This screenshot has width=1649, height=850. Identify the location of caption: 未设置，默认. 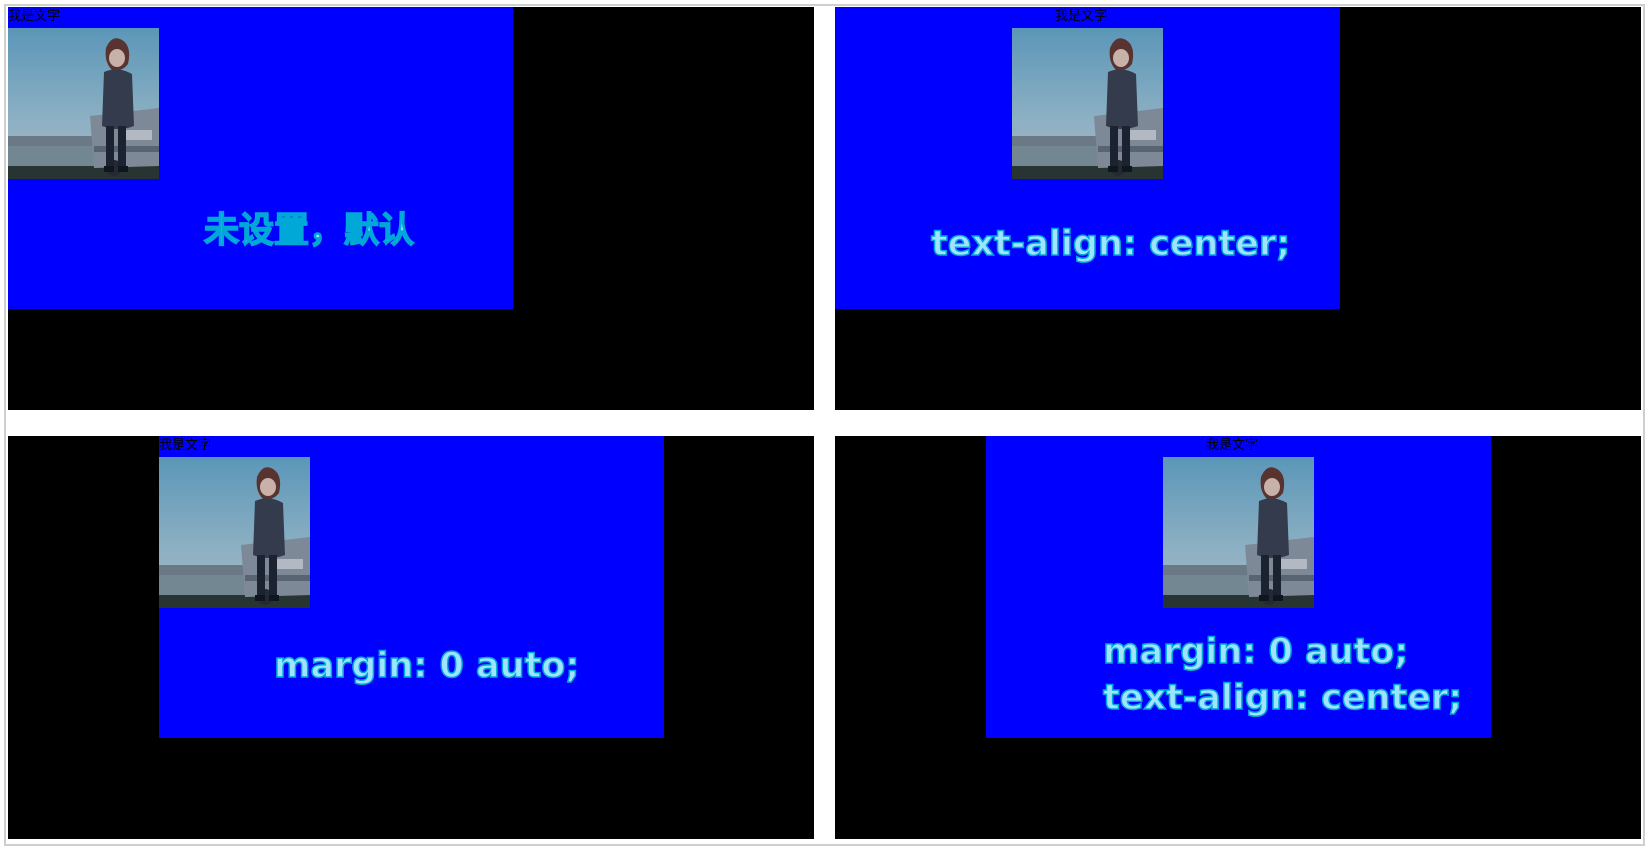
(309, 231).